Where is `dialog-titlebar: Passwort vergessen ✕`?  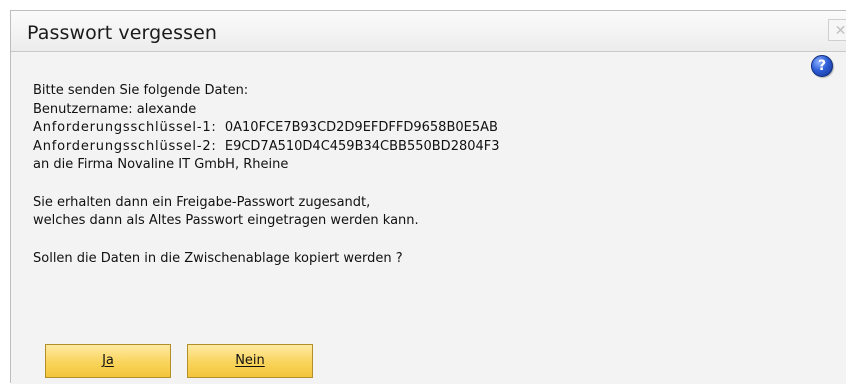 dialog-titlebar: Passwort vergessen ✕ is located at coordinates (428, 31).